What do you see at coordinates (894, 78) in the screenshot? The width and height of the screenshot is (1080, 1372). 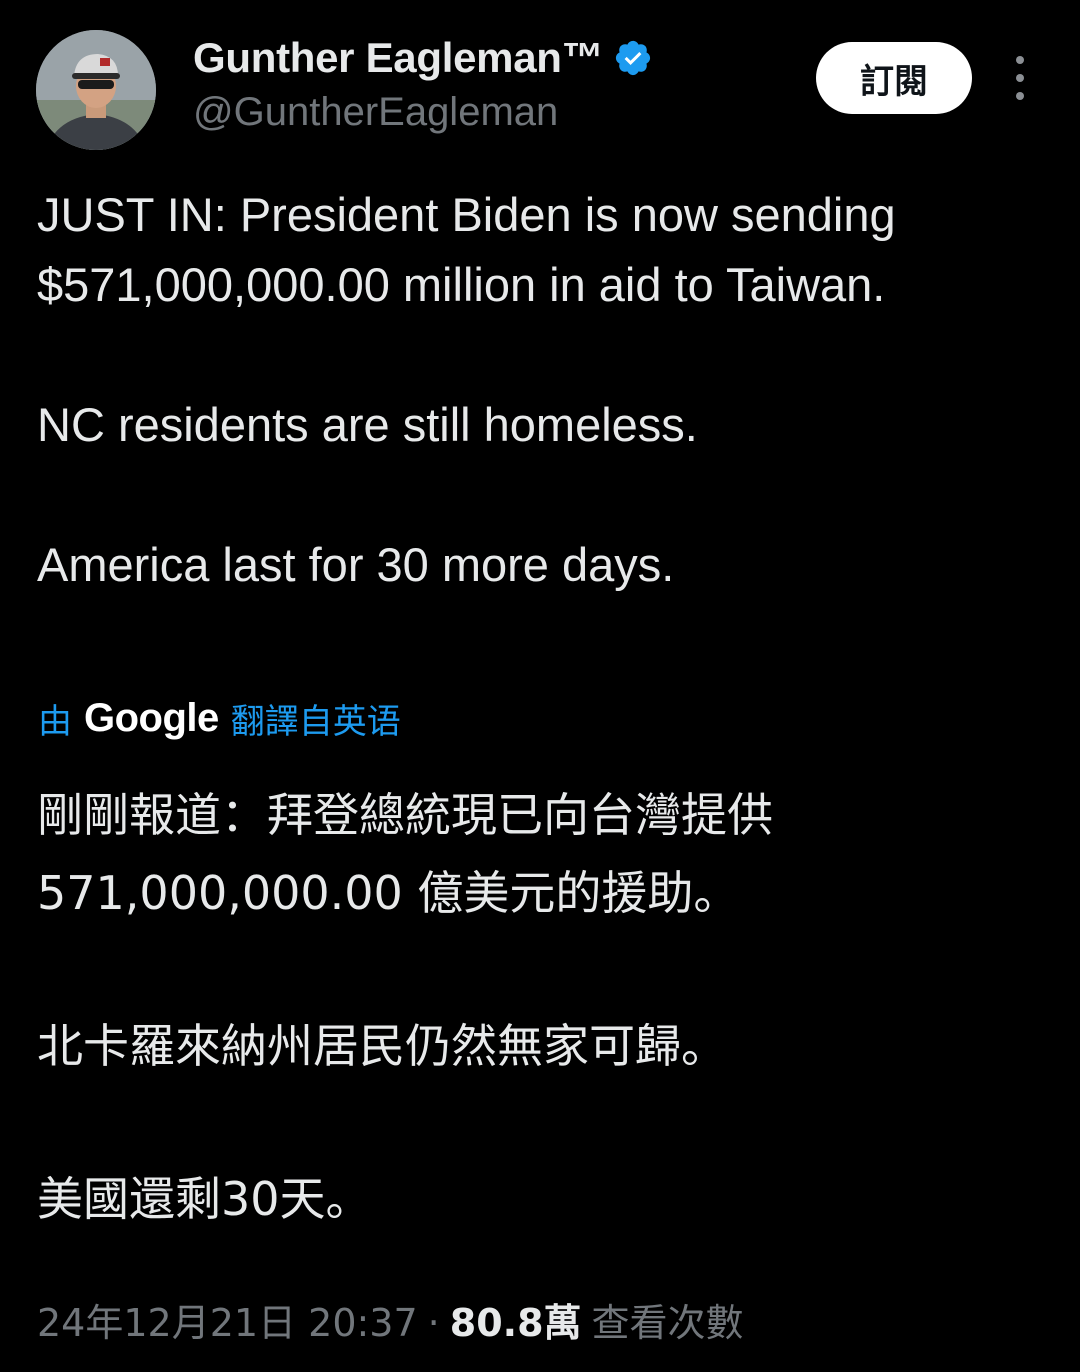 I see `subscribe-button: 訂閱` at bounding box center [894, 78].